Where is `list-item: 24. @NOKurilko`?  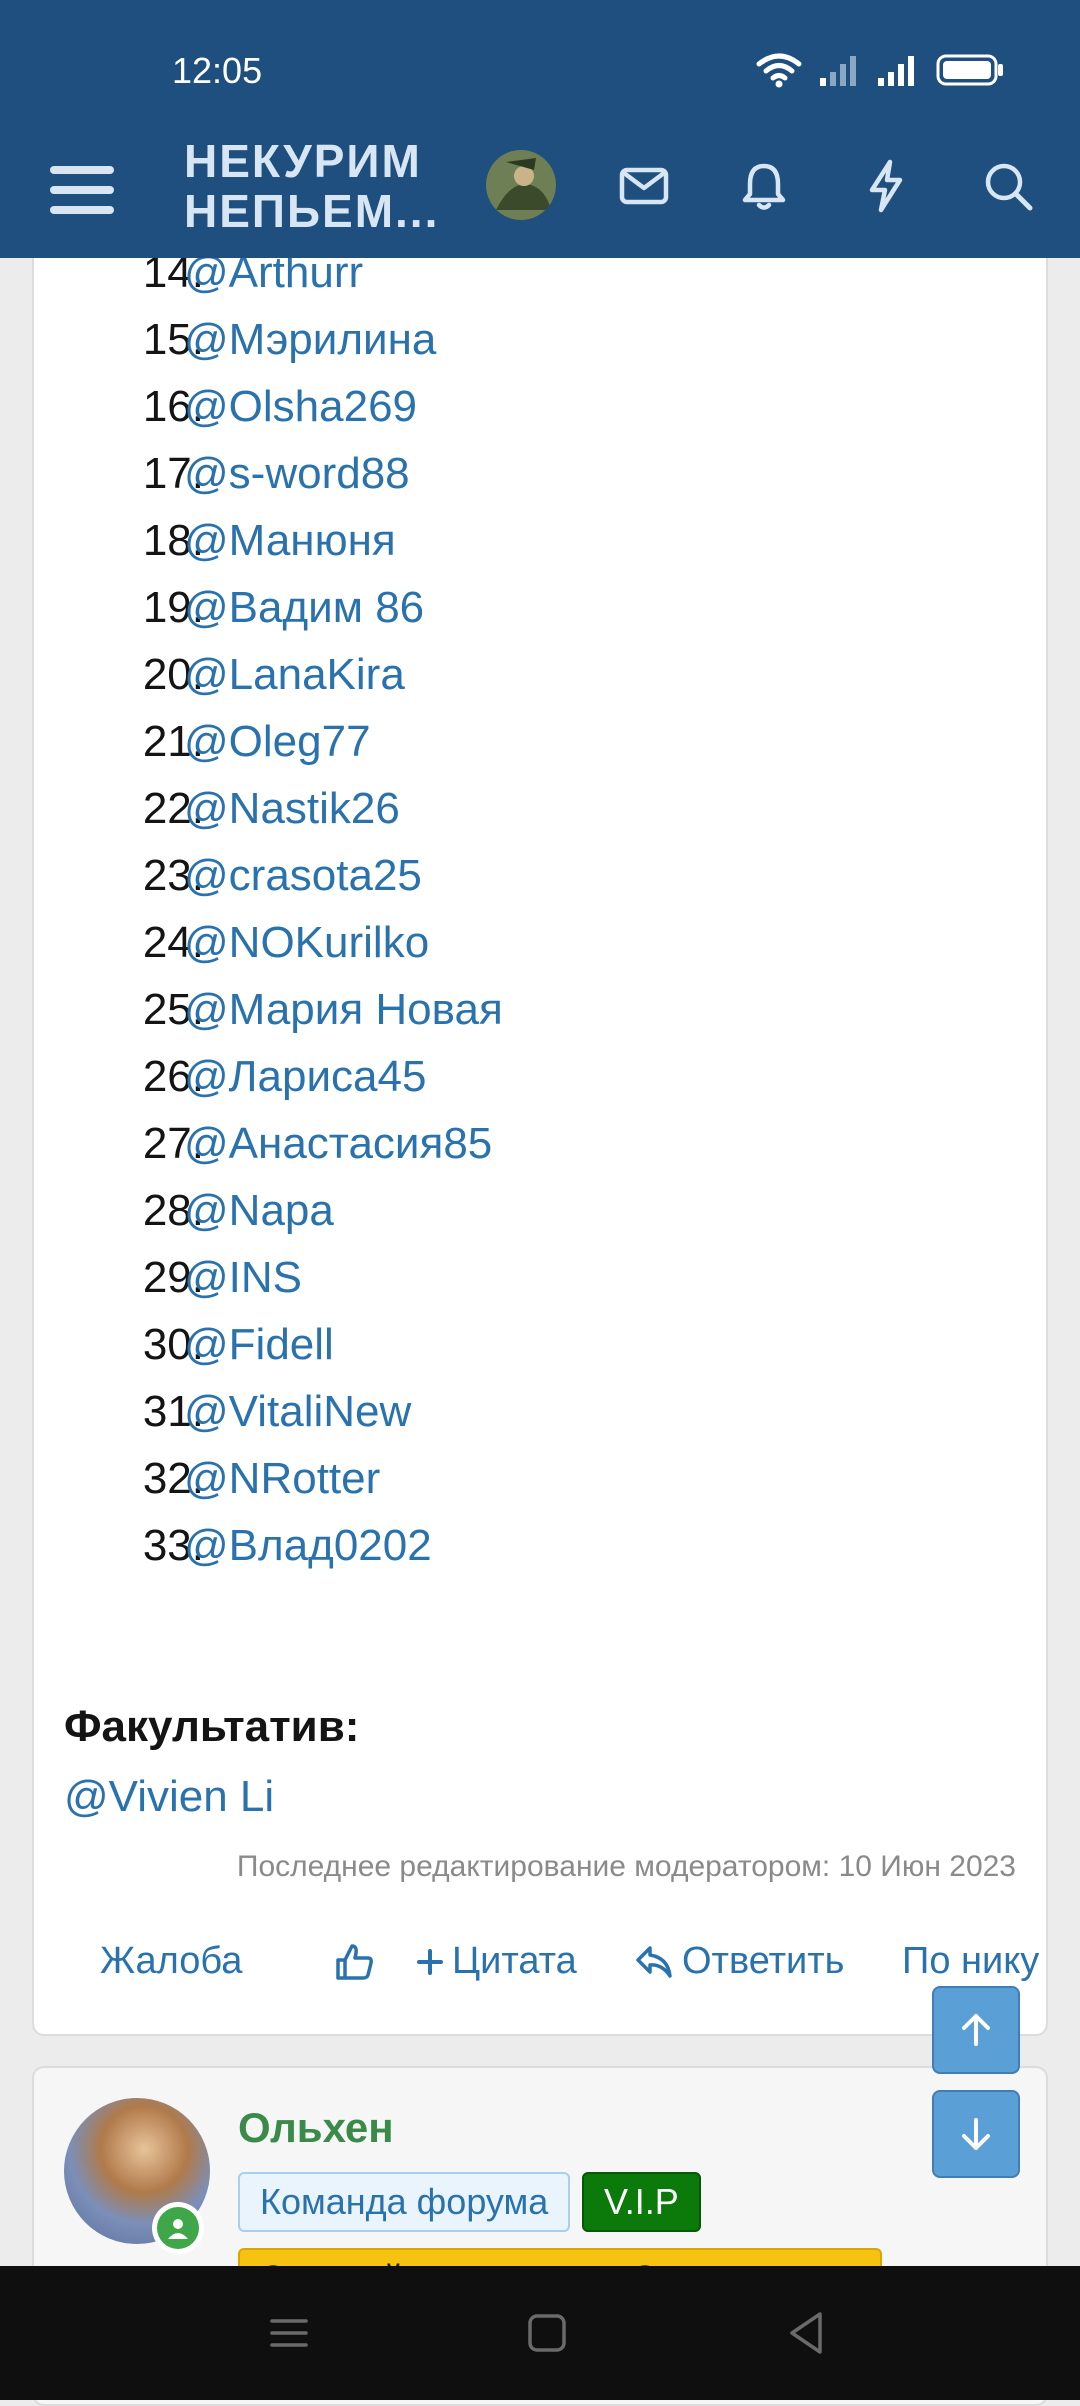 list-item: 24. @NOKurilko is located at coordinates (231, 942).